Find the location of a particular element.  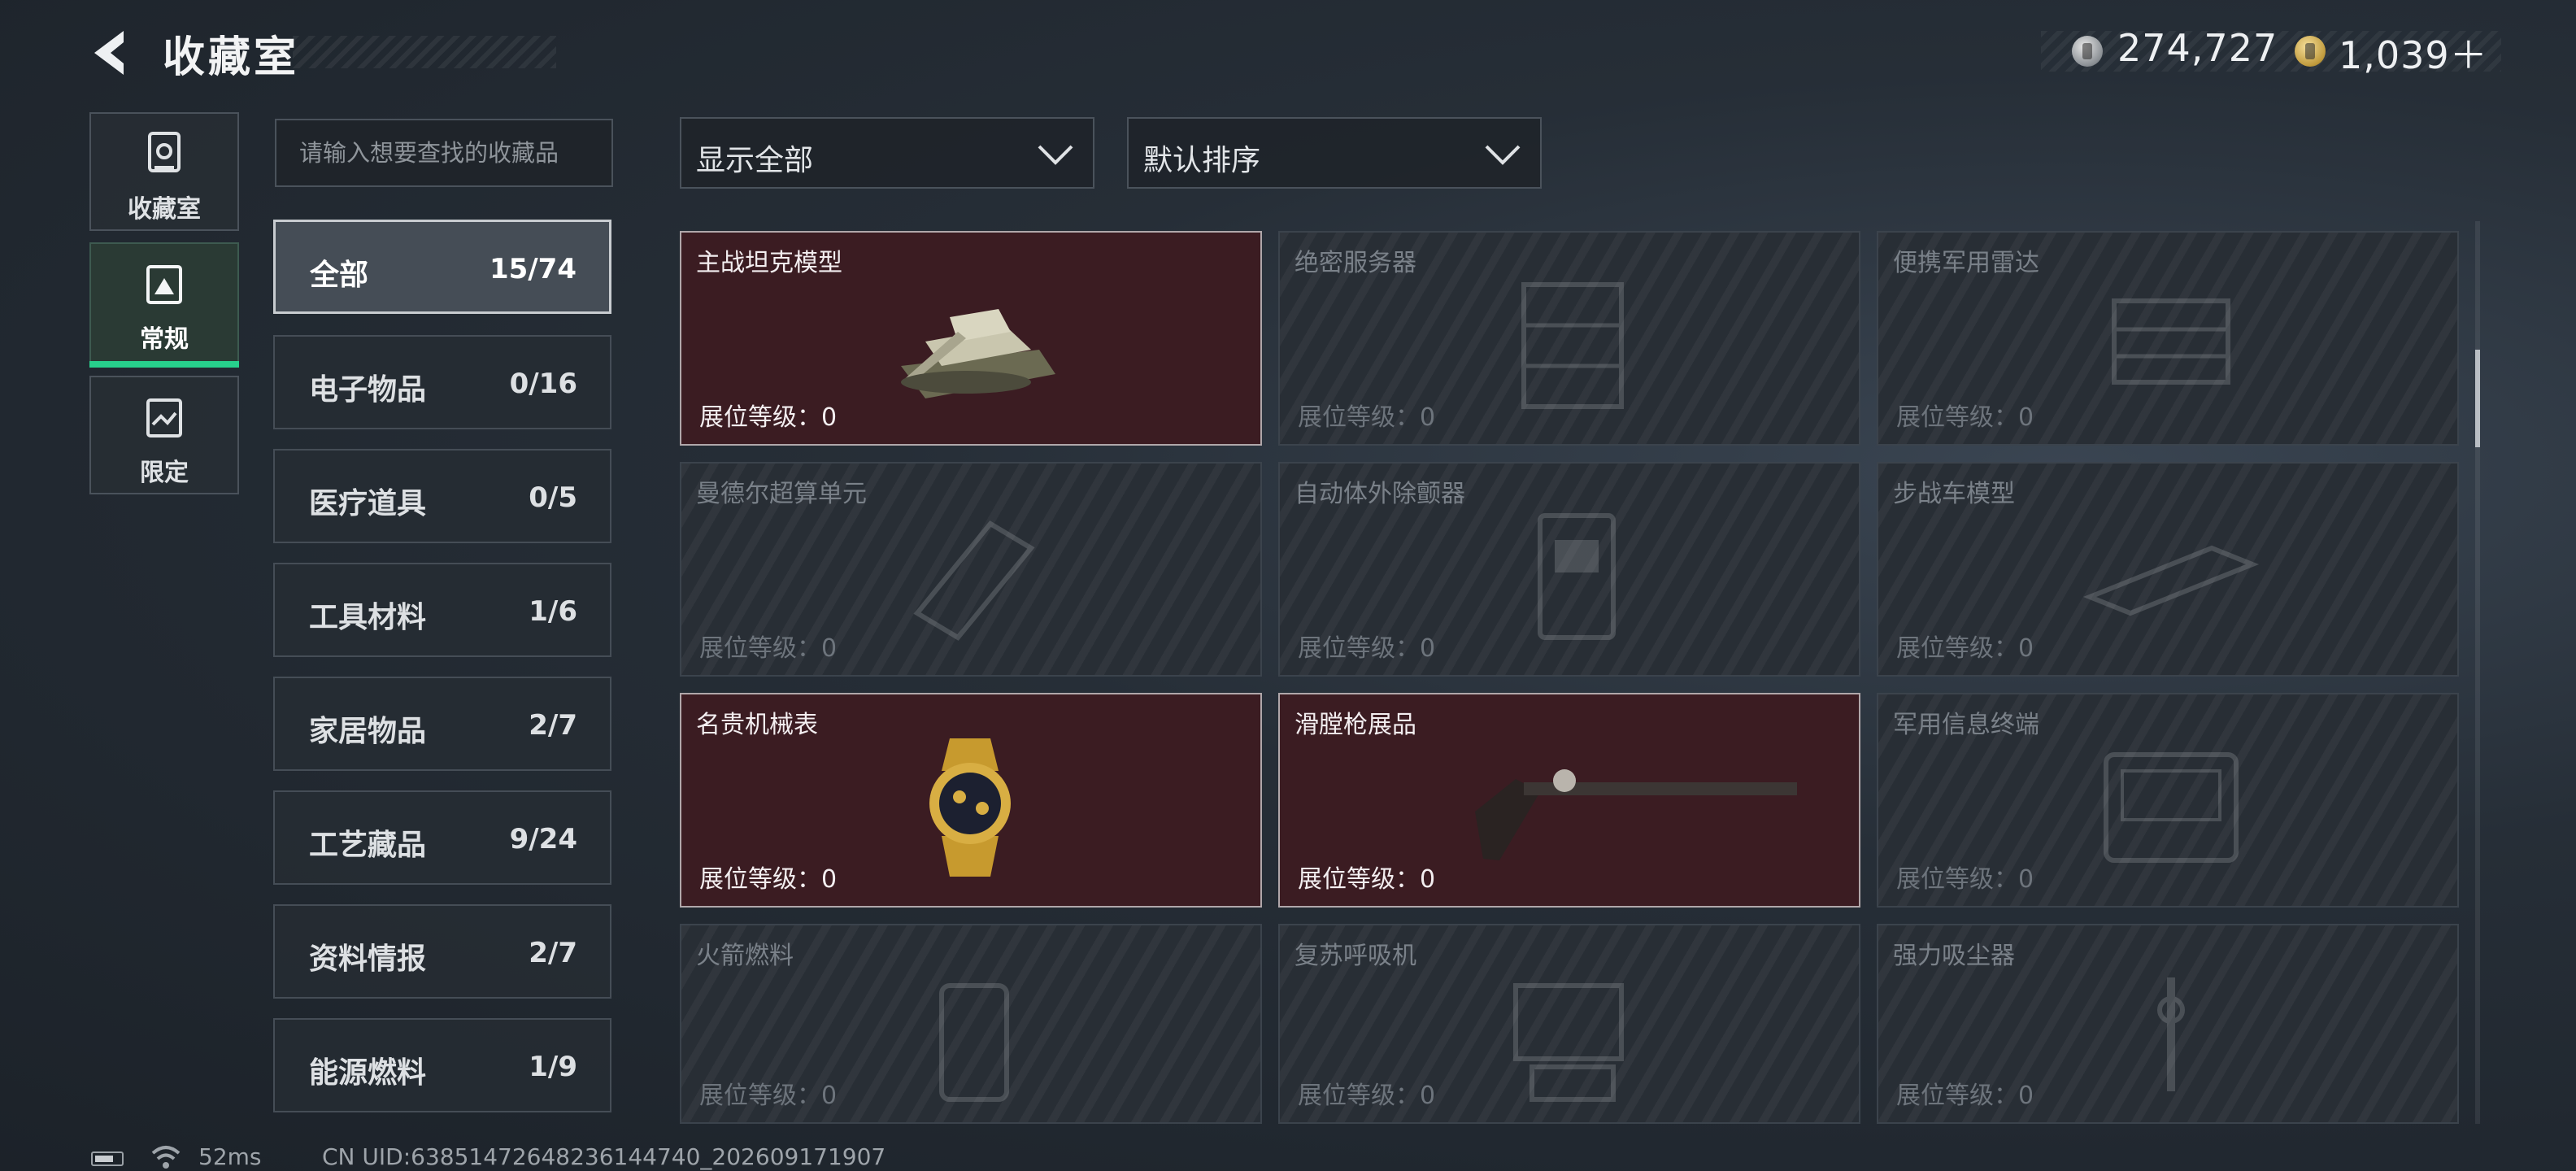

collectible-card: 绝密服务器 展位等级：0 is located at coordinates (1569, 338).